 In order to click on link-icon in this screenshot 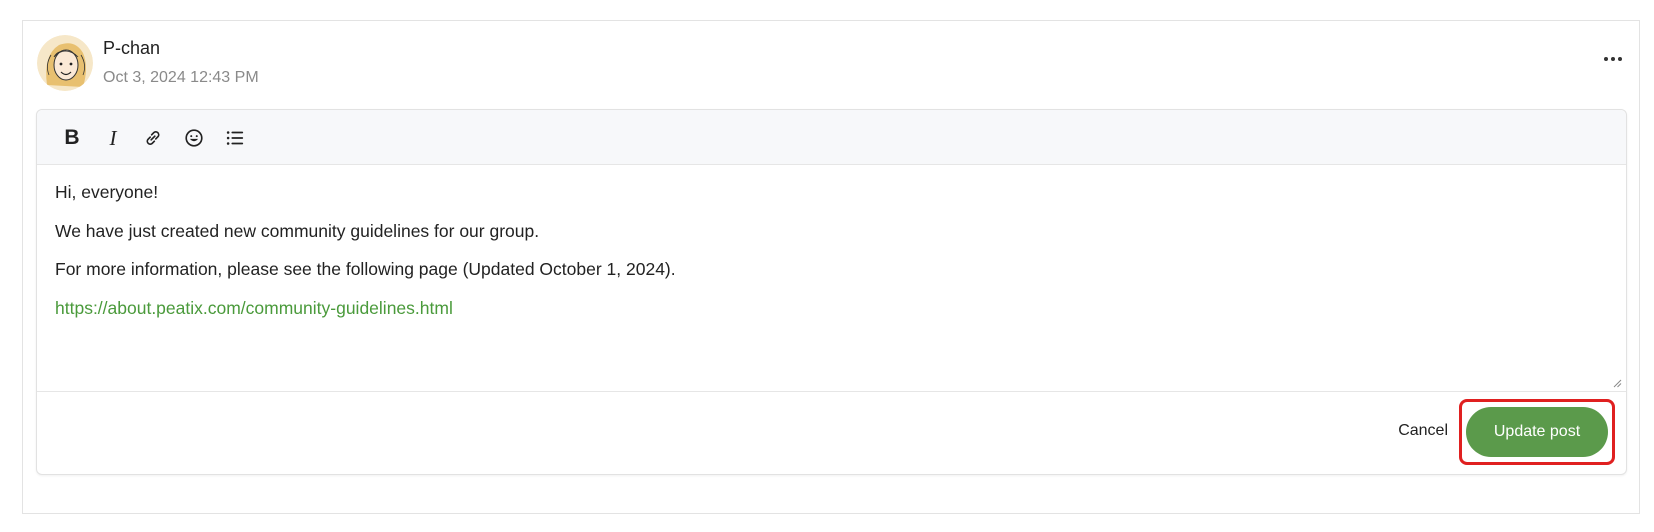, I will do `click(153, 138)`.